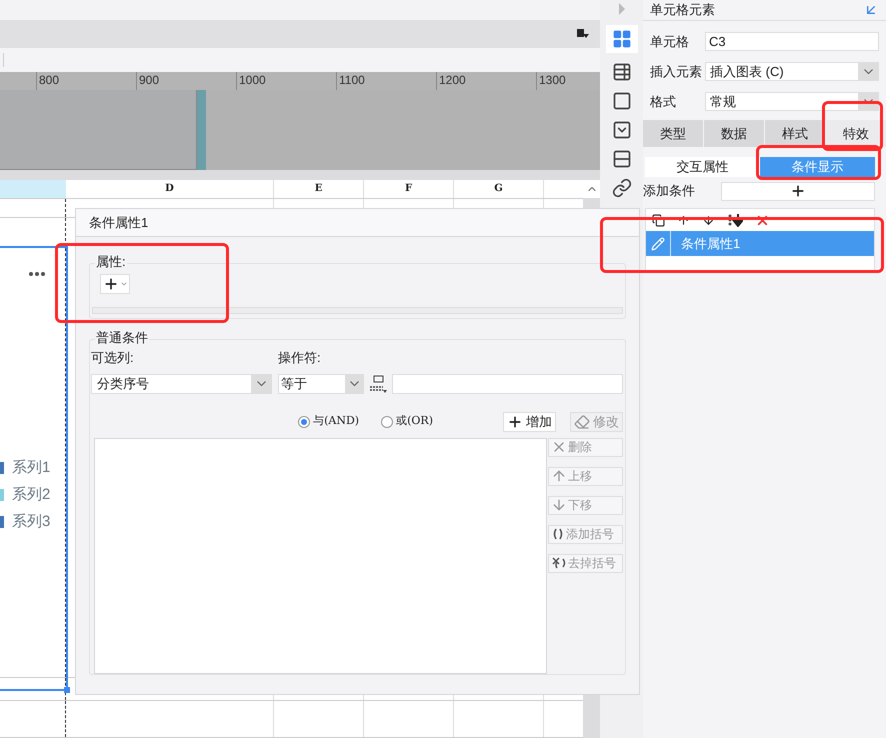  I want to click on add-property-button, so click(115, 284).